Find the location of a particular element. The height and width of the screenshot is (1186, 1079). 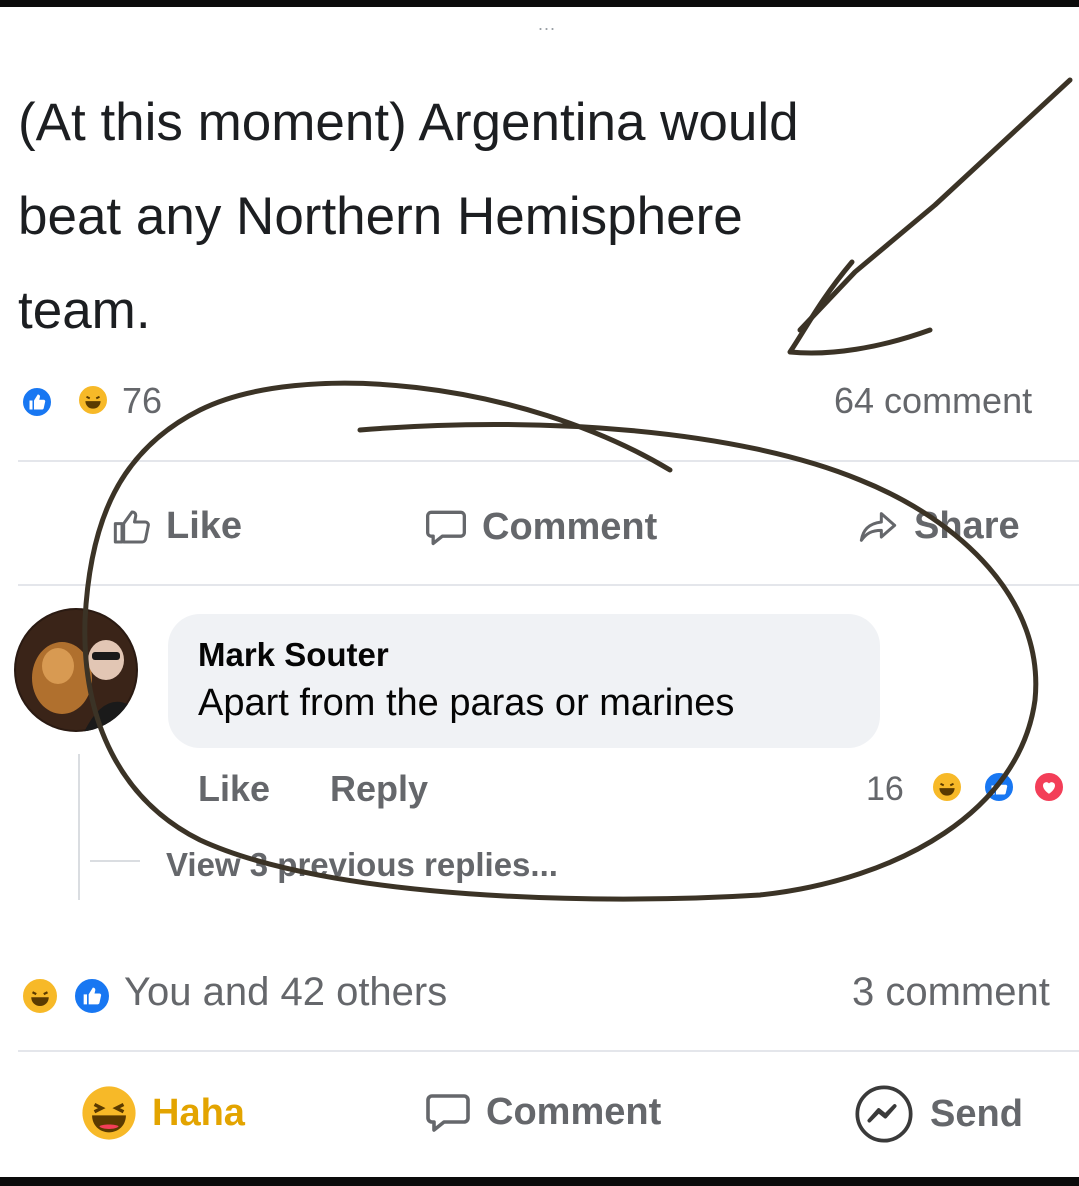

haha-button: Haha is located at coordinates (162, 1113).